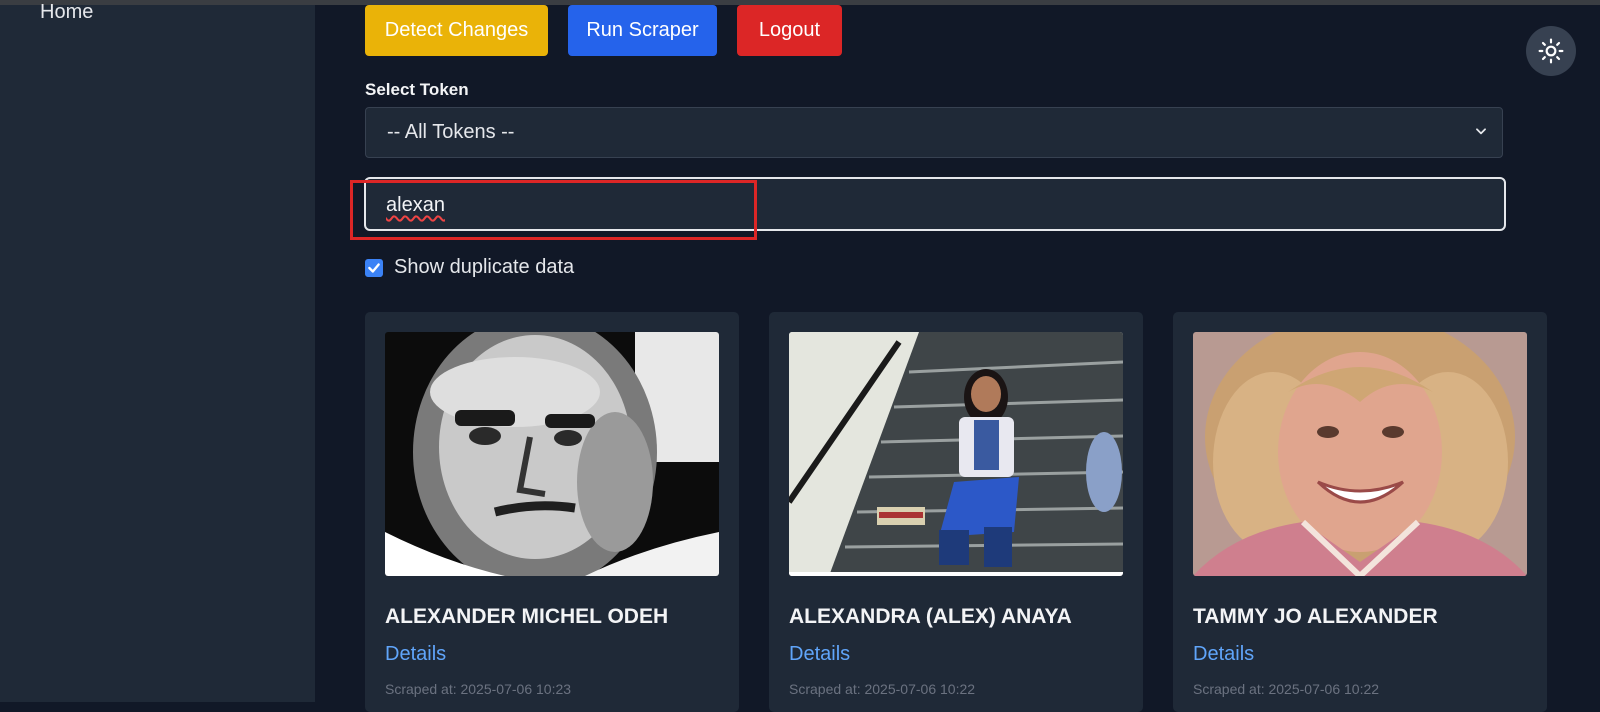  I want to click on person-name: ALEXANDRA (ALEX) ANAYA, so click(930, 616).